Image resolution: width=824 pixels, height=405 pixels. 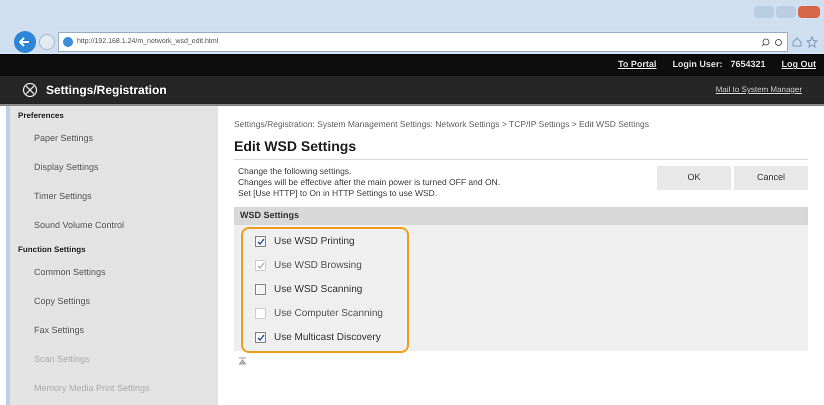 I want to click on login-label: Login User:, so click(x=697, y=65).